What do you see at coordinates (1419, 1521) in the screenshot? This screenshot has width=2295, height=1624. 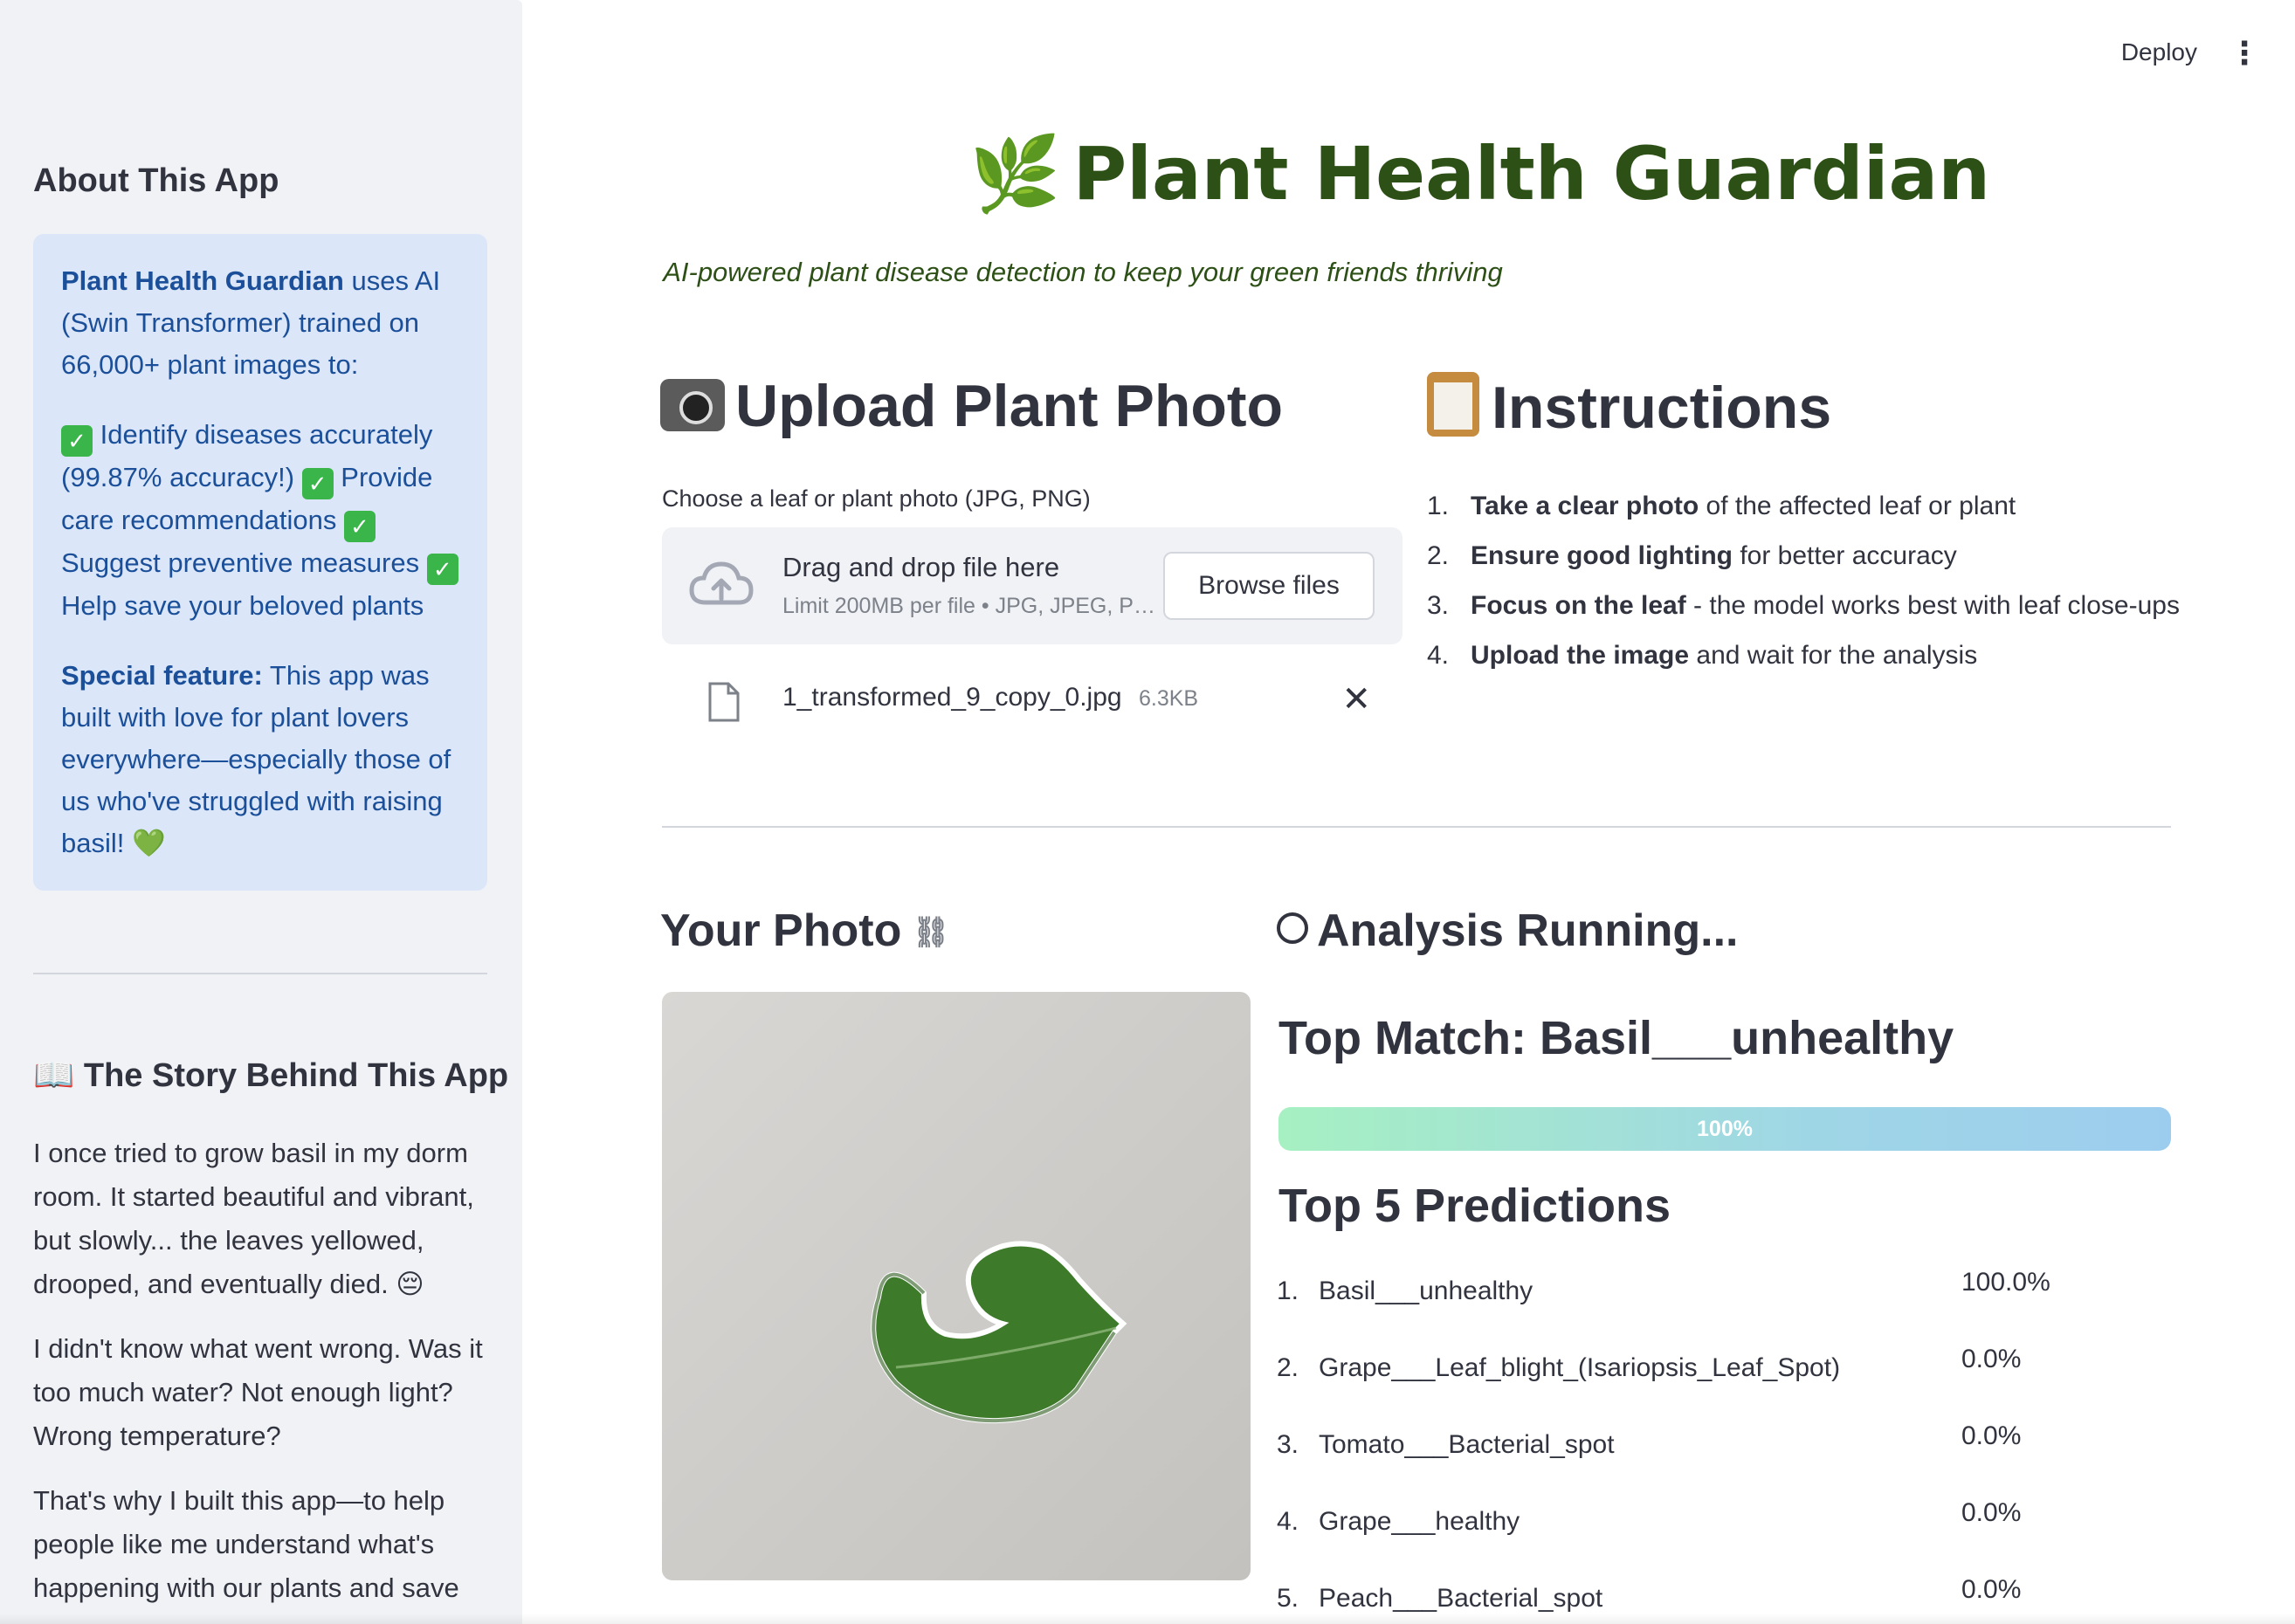 I see `prediction-name: Grape___healthy` at bounding box center [1419, 1521].